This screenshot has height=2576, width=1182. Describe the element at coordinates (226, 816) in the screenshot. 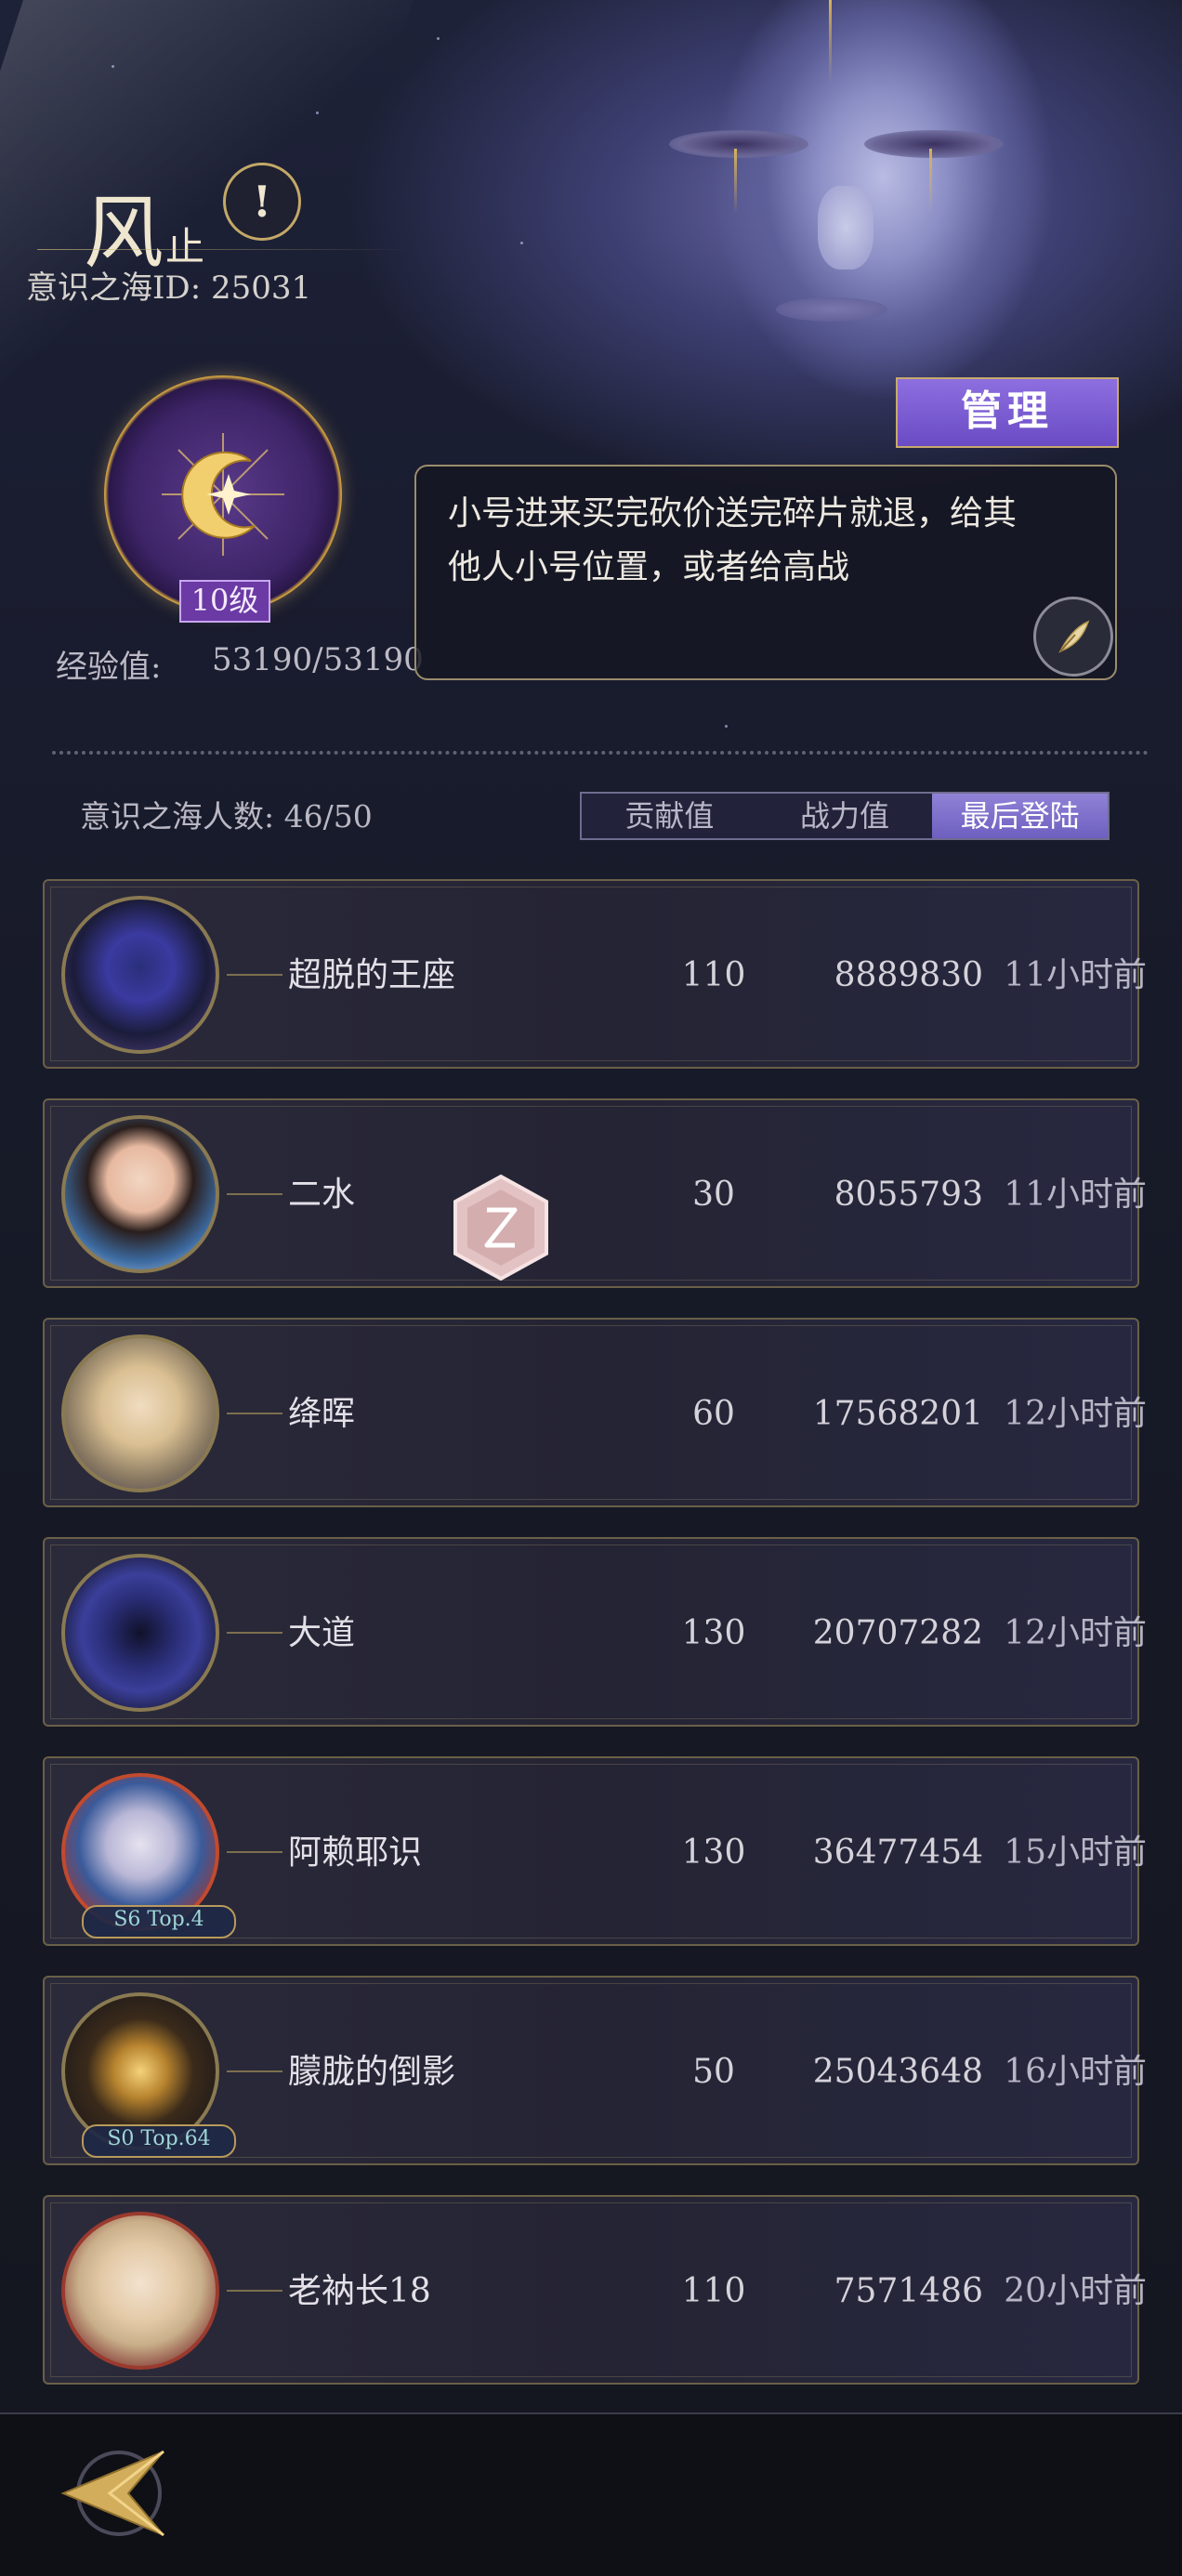

I see `member-count: 意识之海人数: 46/50` at that location.